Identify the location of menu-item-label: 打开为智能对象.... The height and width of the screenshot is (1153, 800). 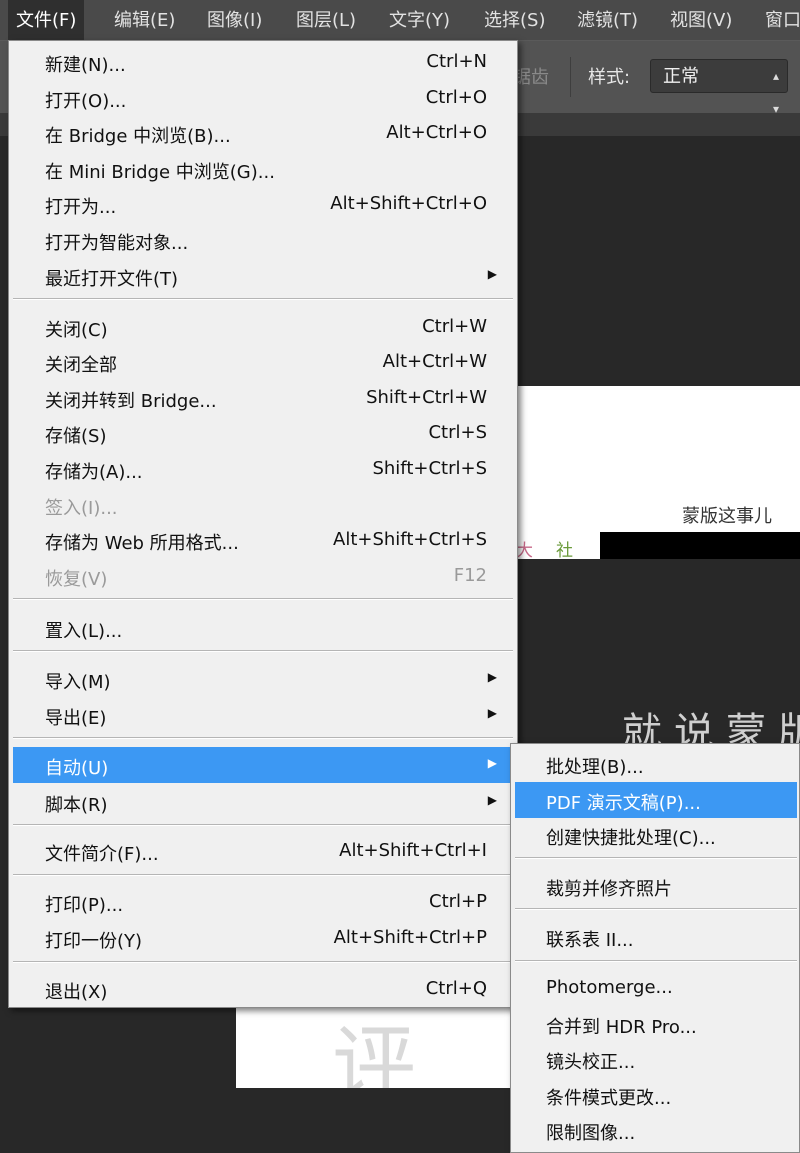
(117, 243).